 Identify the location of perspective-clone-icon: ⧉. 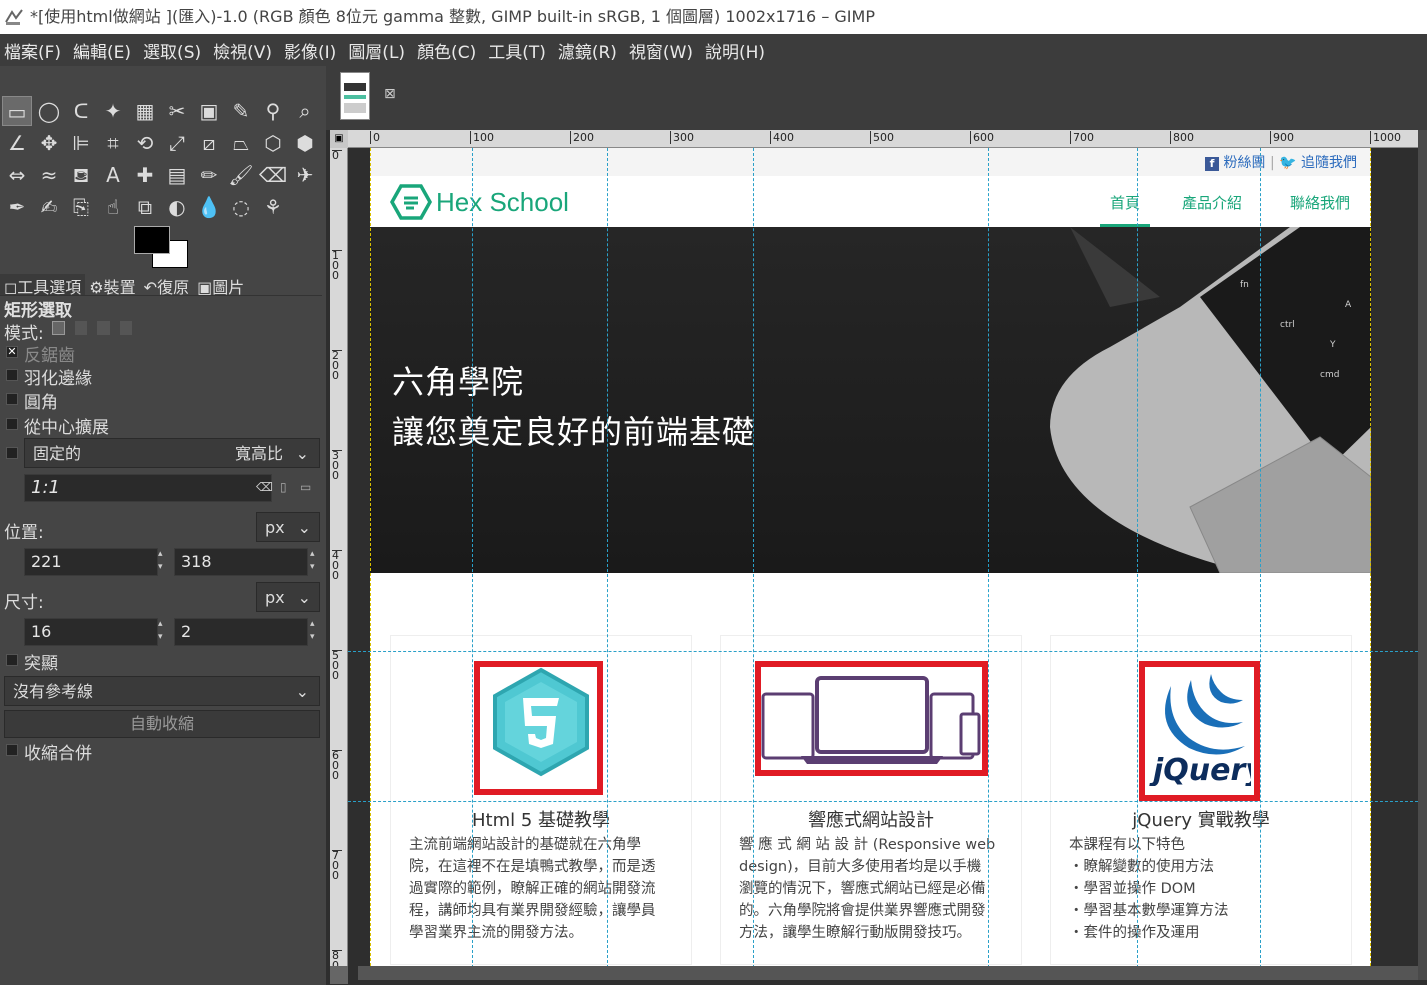
(145, 207).